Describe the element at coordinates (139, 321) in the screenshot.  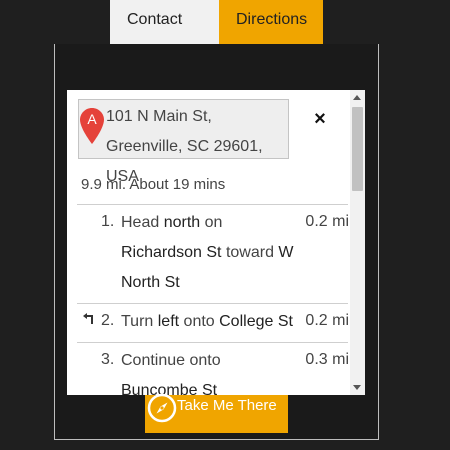
I see `step-text: Turn` at that location.